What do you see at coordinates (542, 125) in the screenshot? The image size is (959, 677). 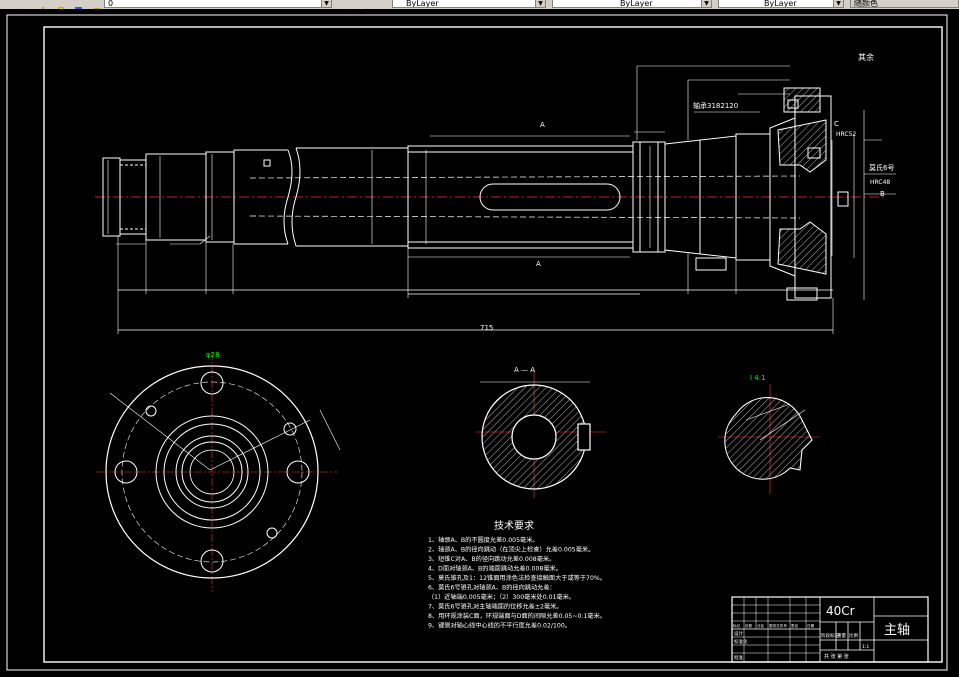 I see `section-mark-top: A` at bounding box center [542, 125].